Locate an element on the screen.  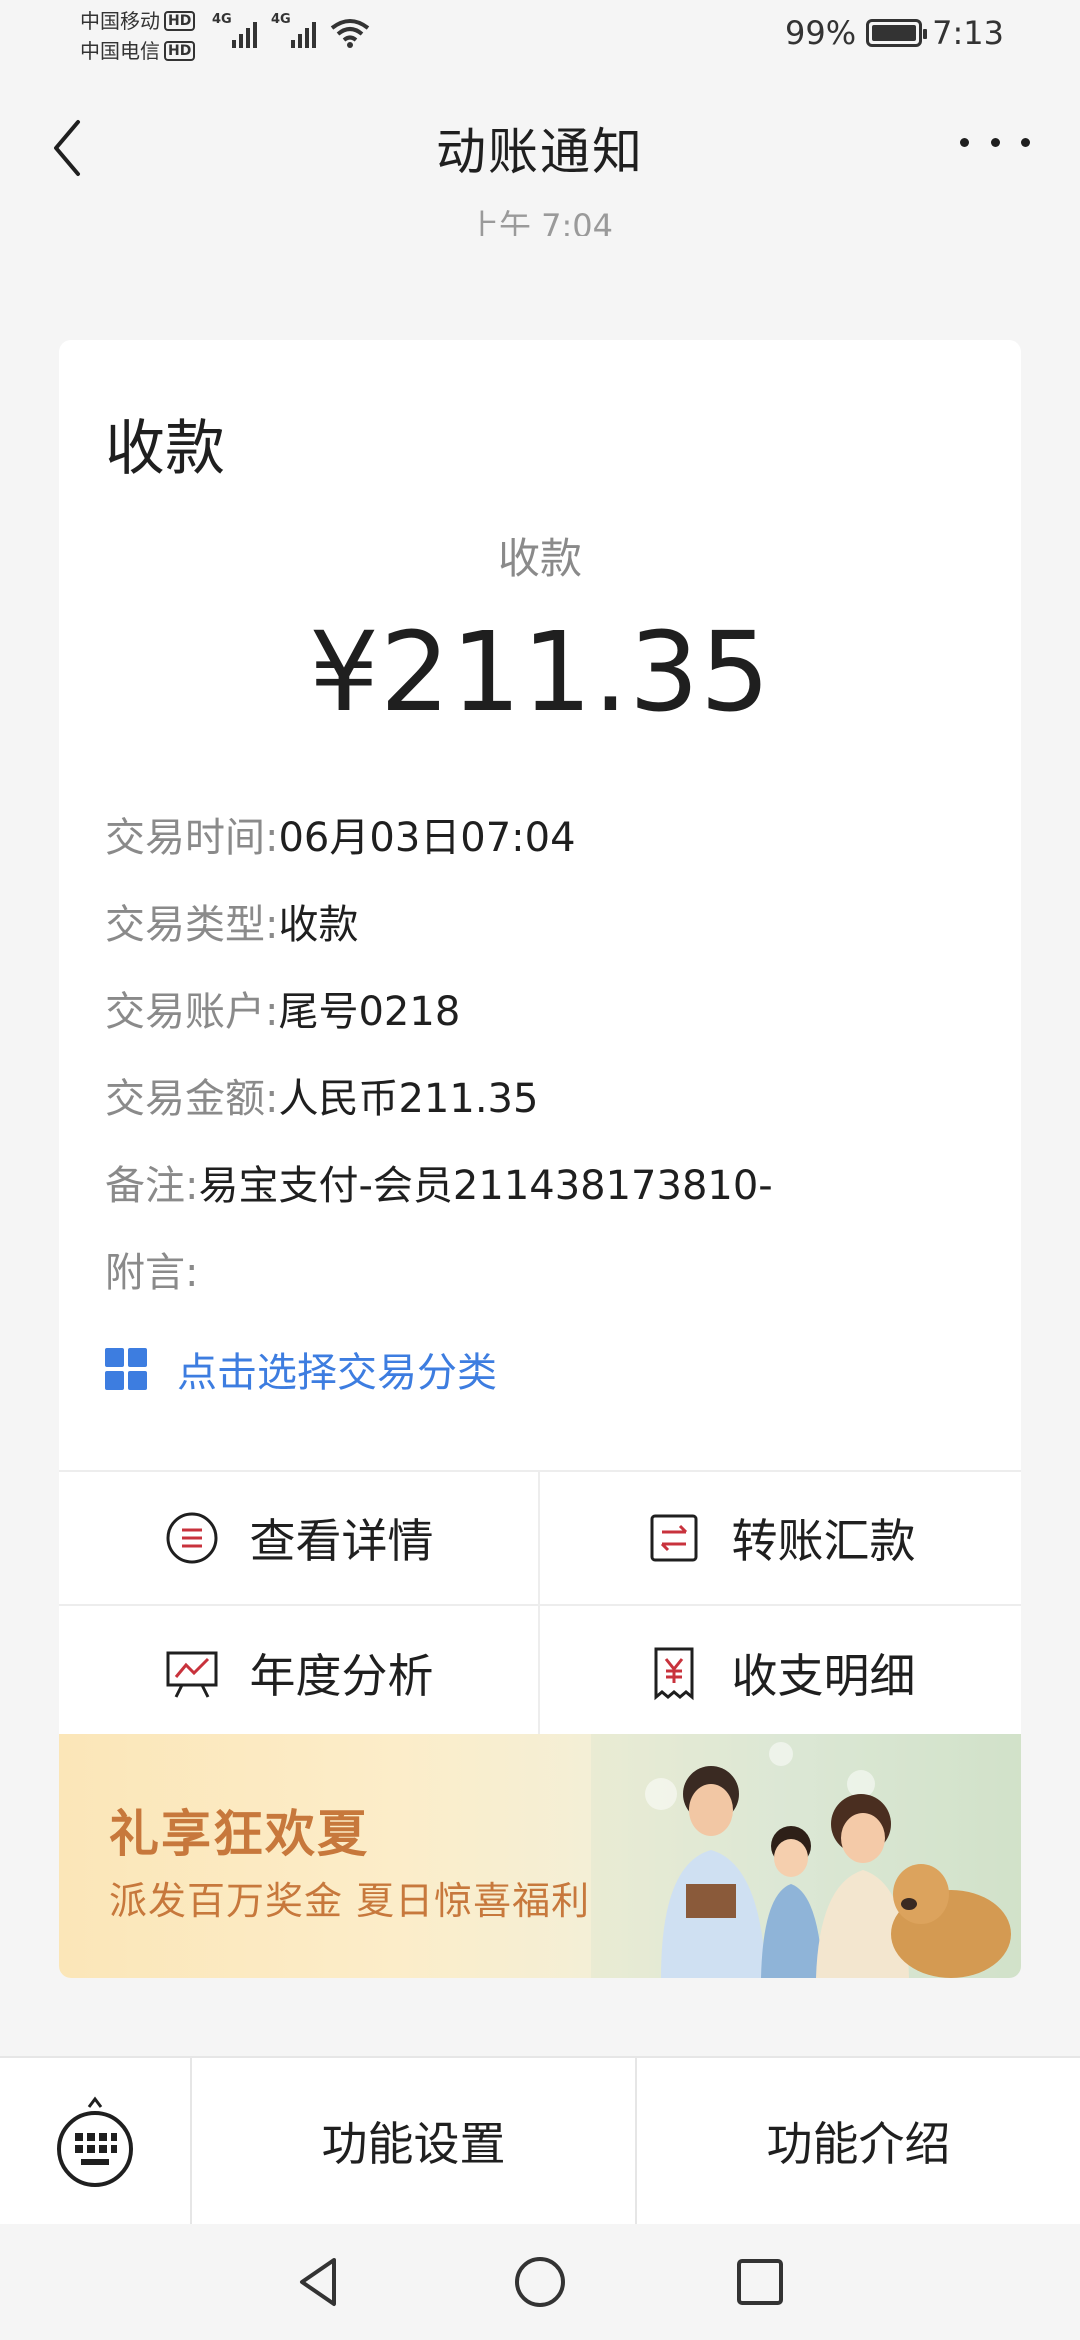
keyboard-icon is located at coordinates (95, 2141).